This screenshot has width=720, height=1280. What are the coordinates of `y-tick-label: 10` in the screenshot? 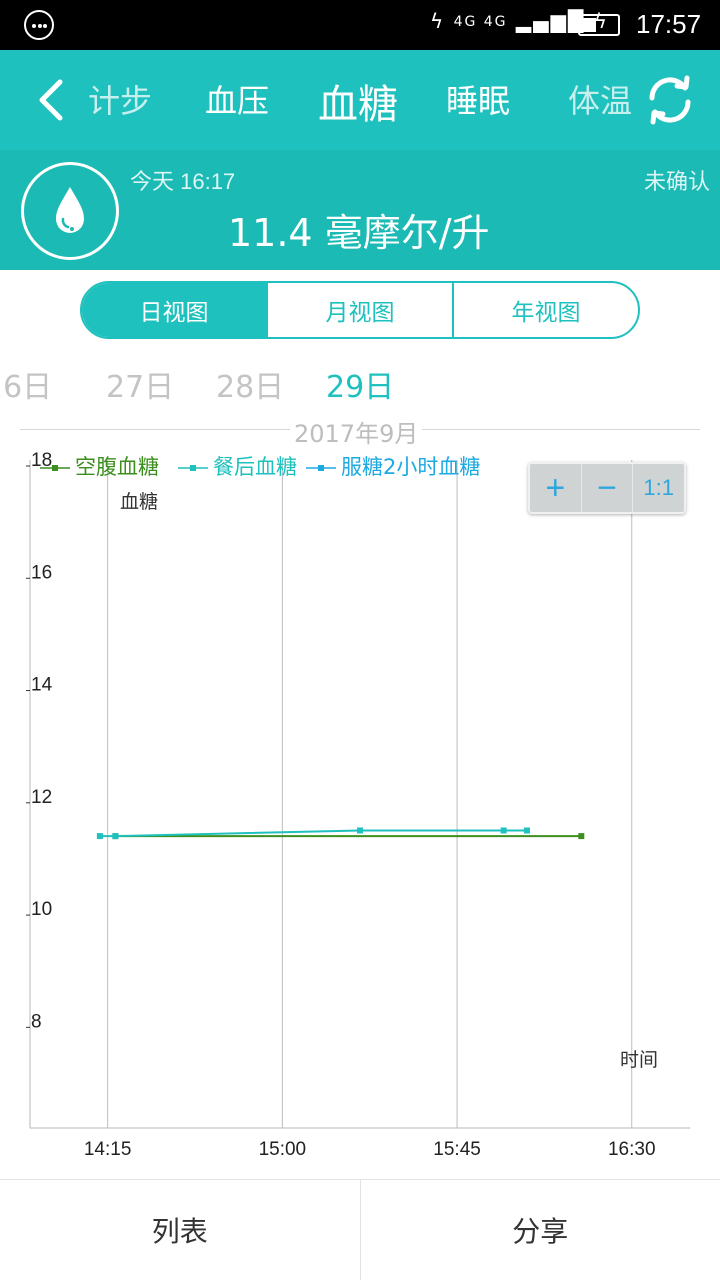 It's located at (41, 909).